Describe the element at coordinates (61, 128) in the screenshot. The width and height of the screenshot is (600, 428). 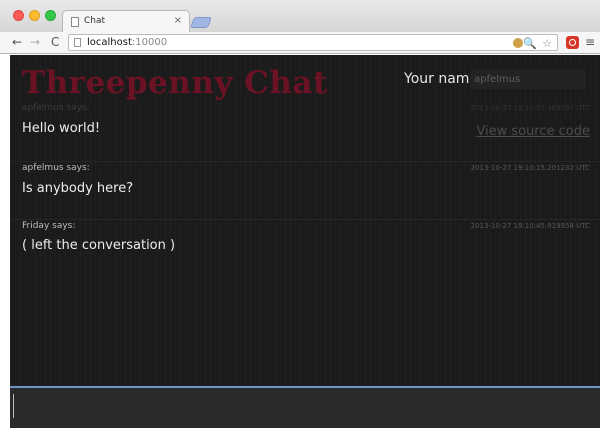
I see `message-body: Hello world!` at that location.